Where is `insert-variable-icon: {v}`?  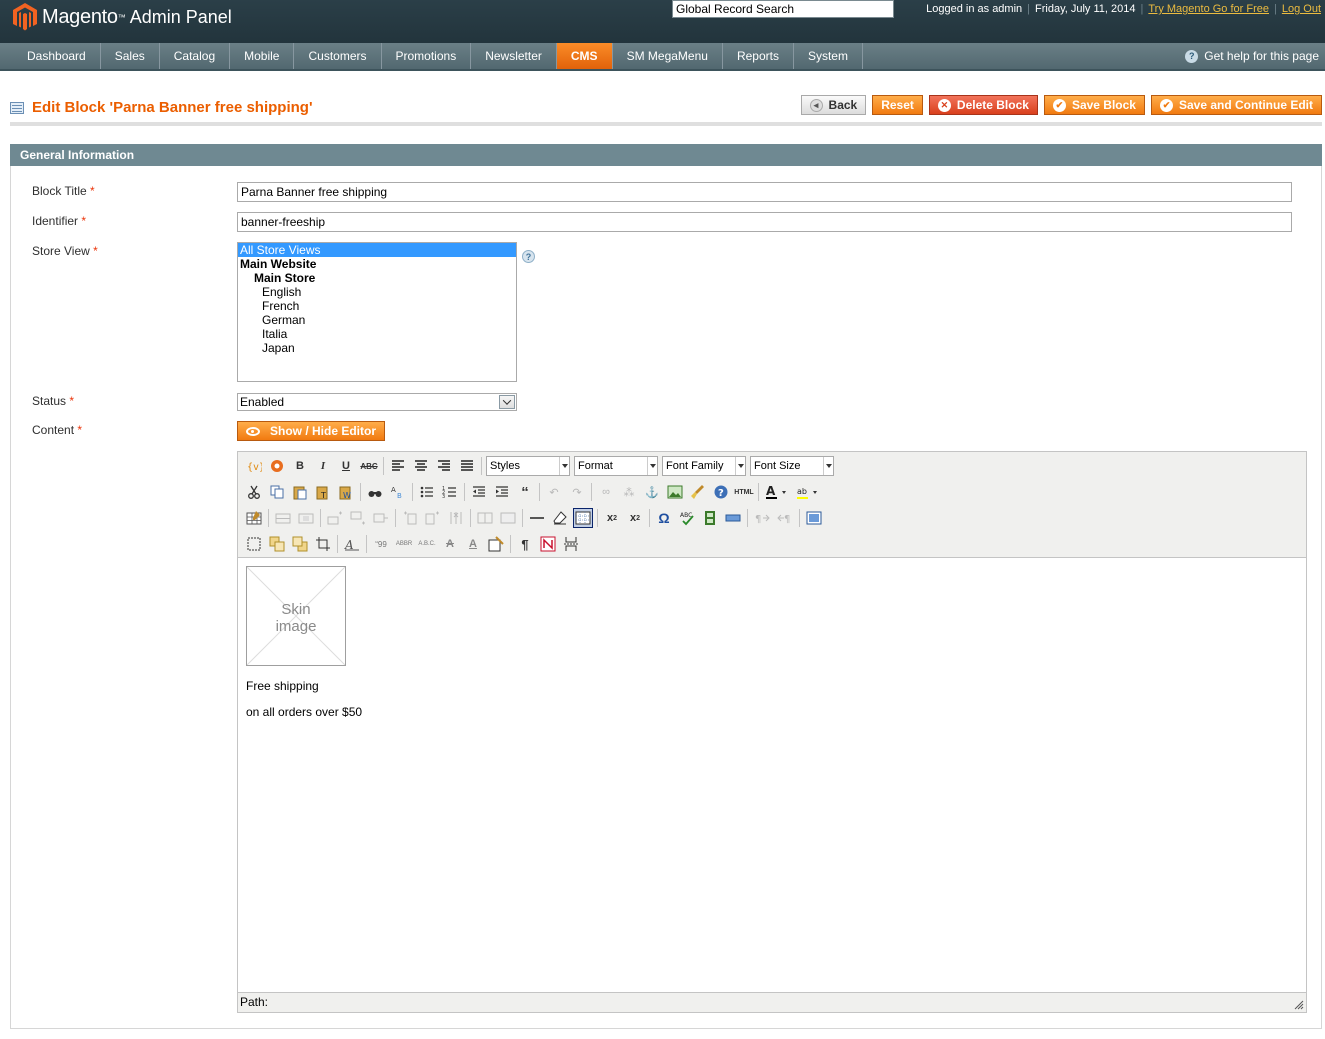
insert-variable-icon: {v} is located at coordinates (254, 466).